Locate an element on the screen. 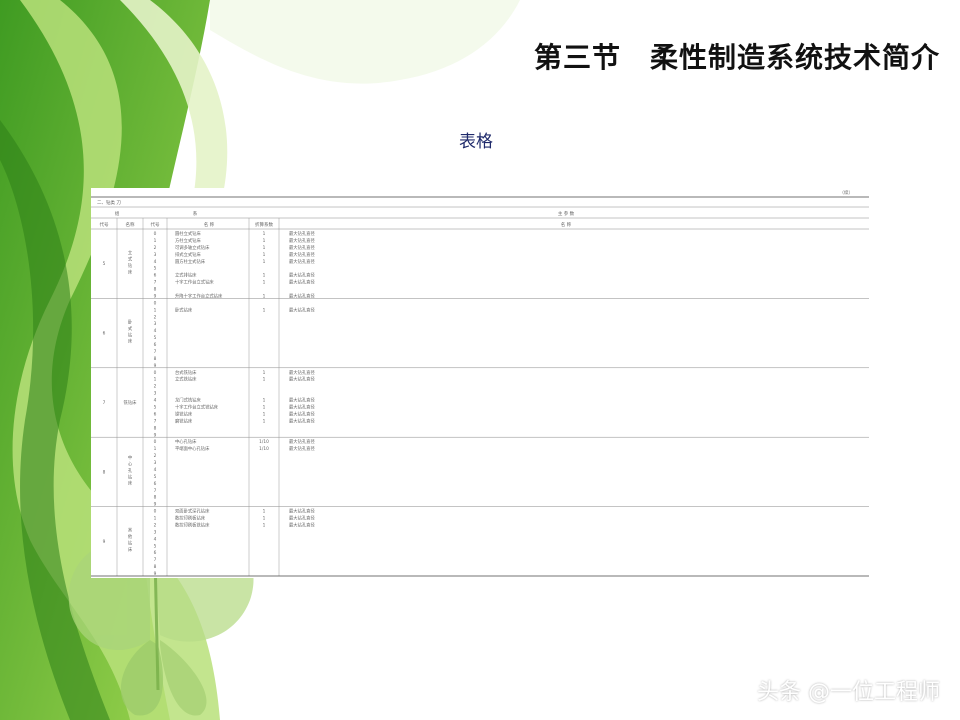 The width and height of the screenshot is (960, 720). slide-title: 第三节 柔性制造系统技术简介 is located at coordinates (736, 57).